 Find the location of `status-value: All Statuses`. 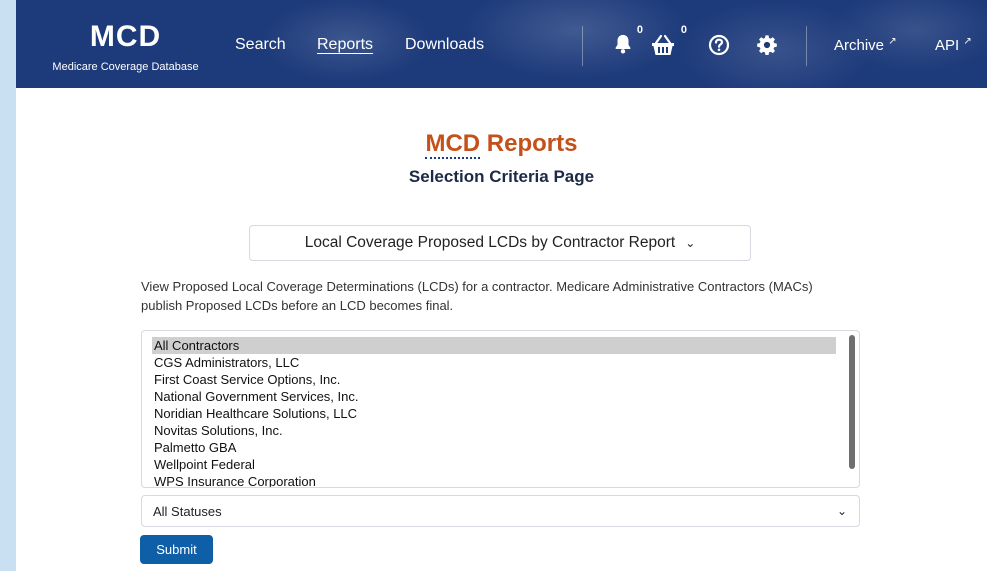

status-value: All Statuses is located at coordinates (187, 511).